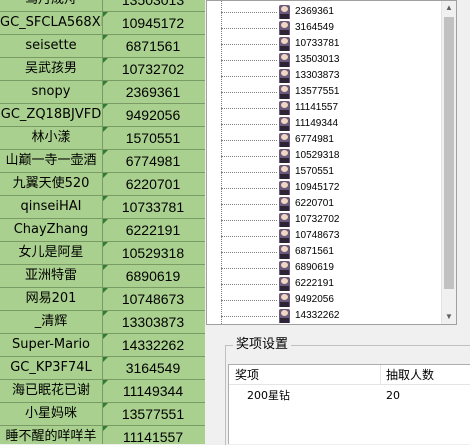  What do you see at coordinates (153, 46) in the screenshot?
I see `cell-user-id: 6871561` at bounding box center [153, 46].